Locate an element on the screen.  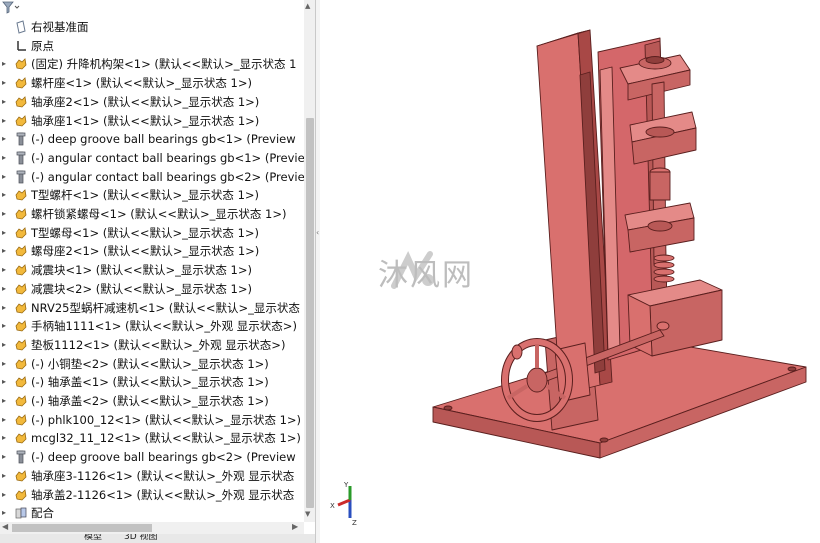
filter-icon is located at coordinates (12, 8).